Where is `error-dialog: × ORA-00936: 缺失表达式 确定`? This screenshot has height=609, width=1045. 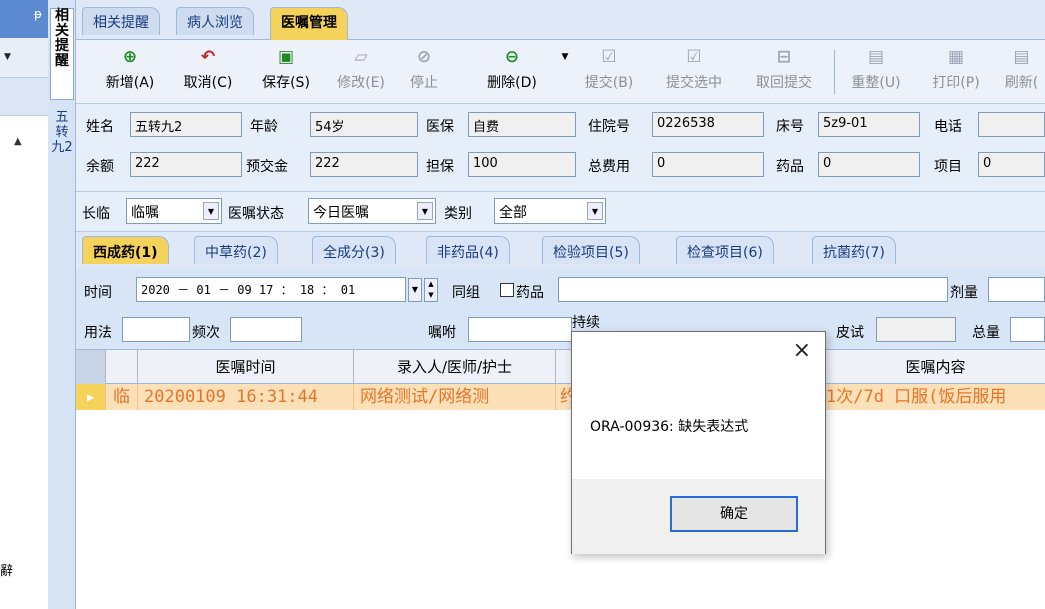 error-dialog: × ORA-00936: 缺失表达式 确定 is located at coordinates (698, 442).